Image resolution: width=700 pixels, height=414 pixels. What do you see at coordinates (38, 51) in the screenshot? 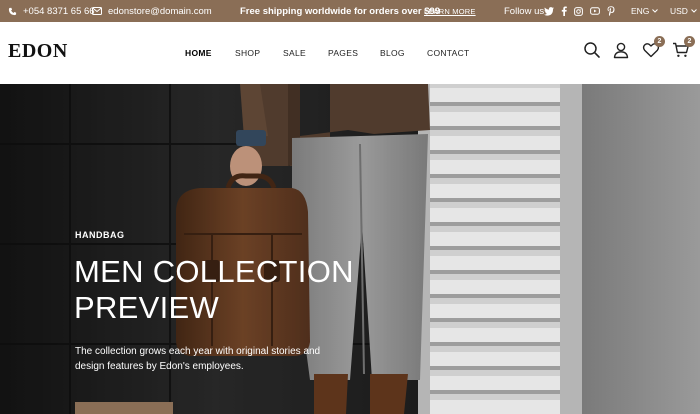
I see `site-logo: EDON` at bounding box center [38, 51].